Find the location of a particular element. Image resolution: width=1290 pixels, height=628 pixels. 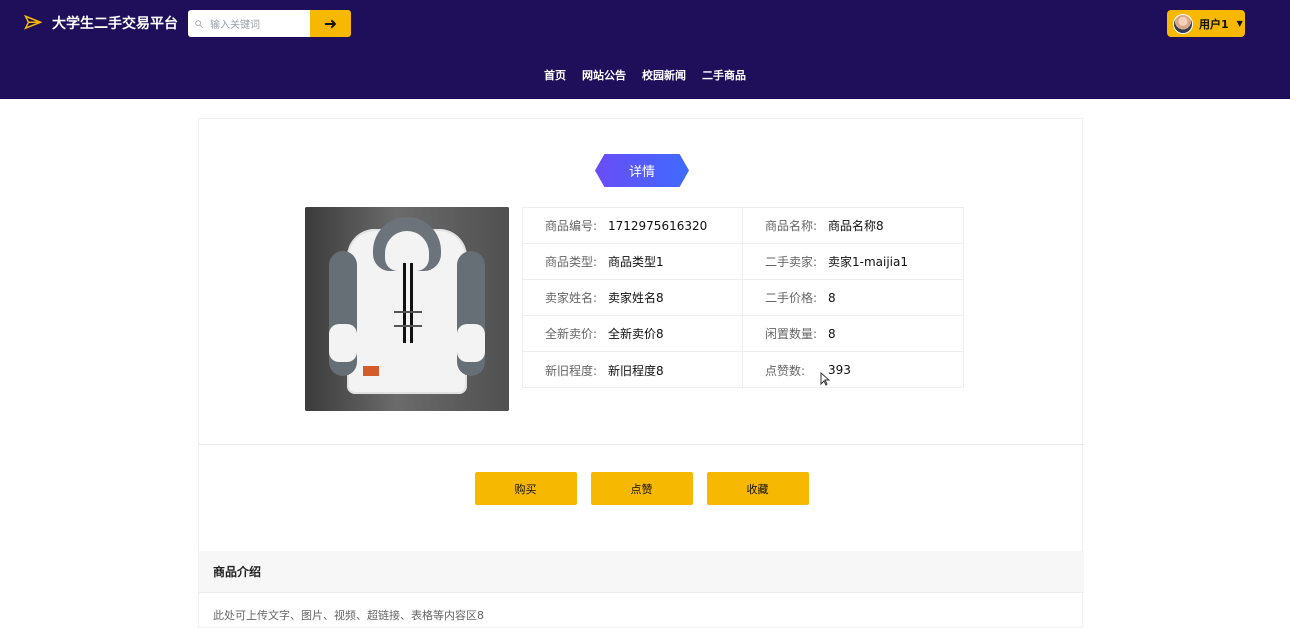

field-value: 393 is located at coordinates (839, 370).